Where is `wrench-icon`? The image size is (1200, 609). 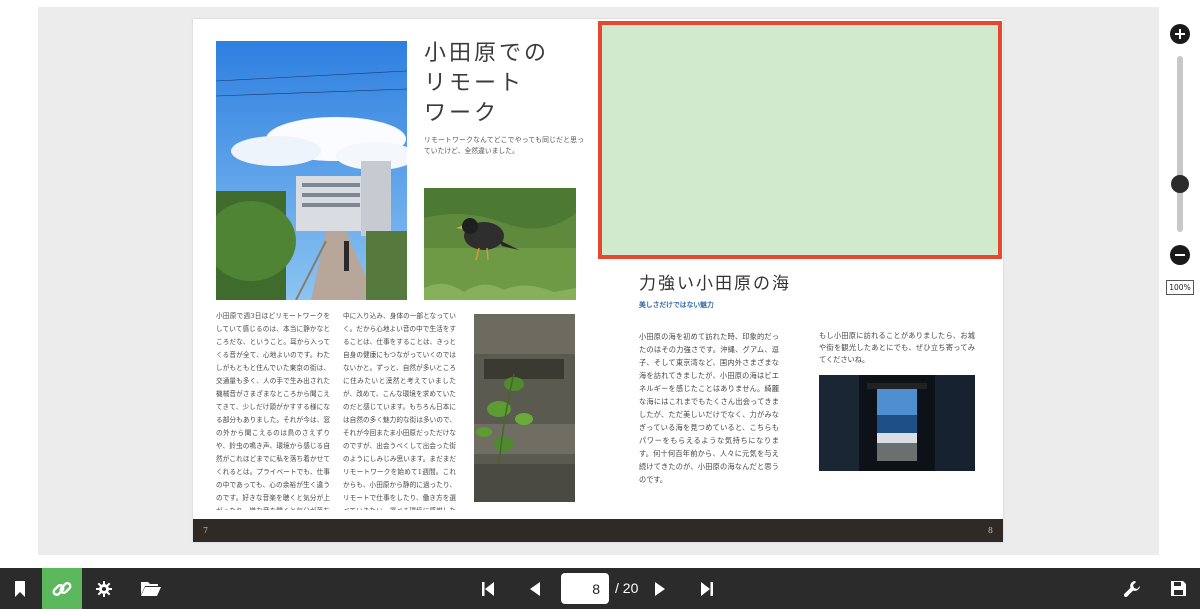 wrench-icon is located at coordinates (1132, 588).